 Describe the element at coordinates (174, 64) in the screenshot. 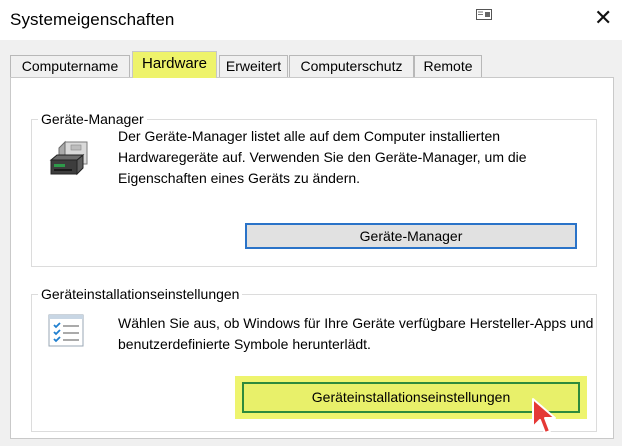

I see `tab-hardware: Hardware` at that location.